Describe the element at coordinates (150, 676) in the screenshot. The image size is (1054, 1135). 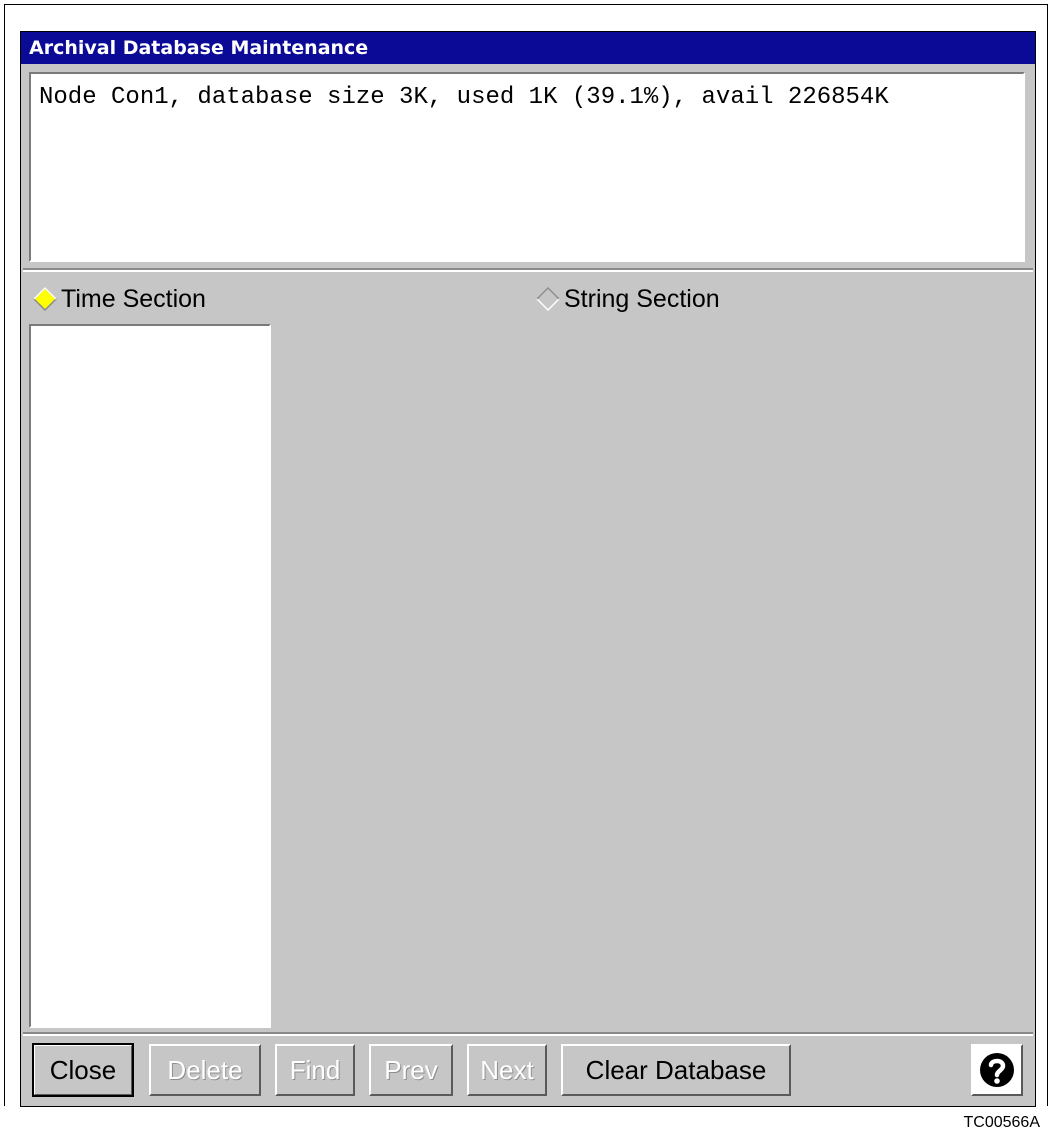
I see `time-section-list` at that location.